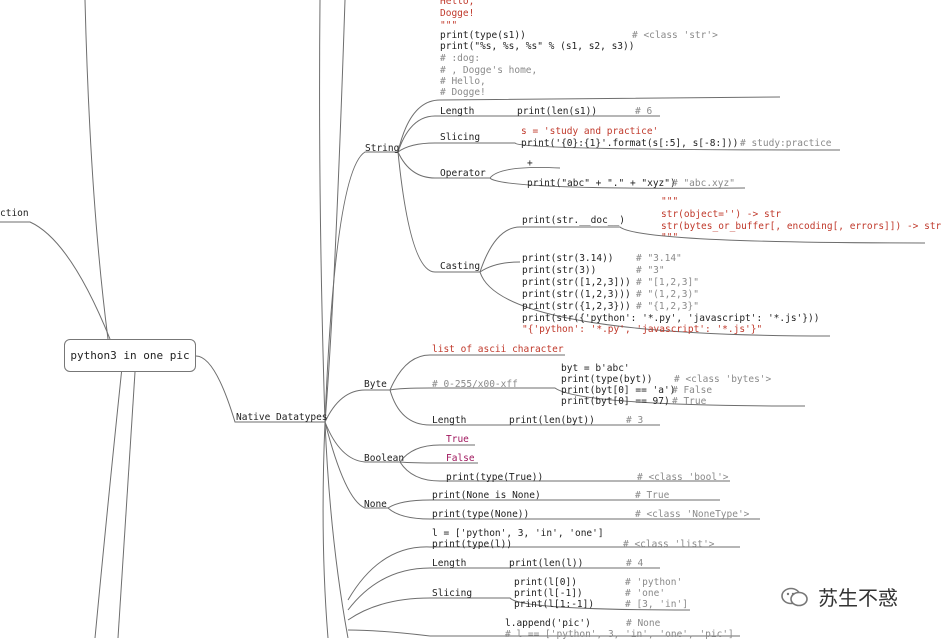 The height and width of the screenshot is (641, 946). I want to click on doc-code: print(str.__doc__), so click(573, 220).